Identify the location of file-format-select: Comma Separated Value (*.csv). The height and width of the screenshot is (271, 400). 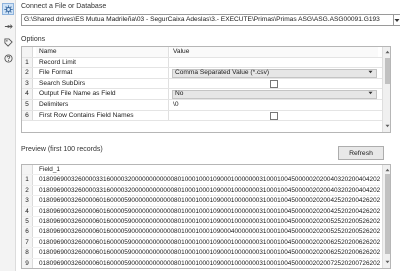
(274, 73).